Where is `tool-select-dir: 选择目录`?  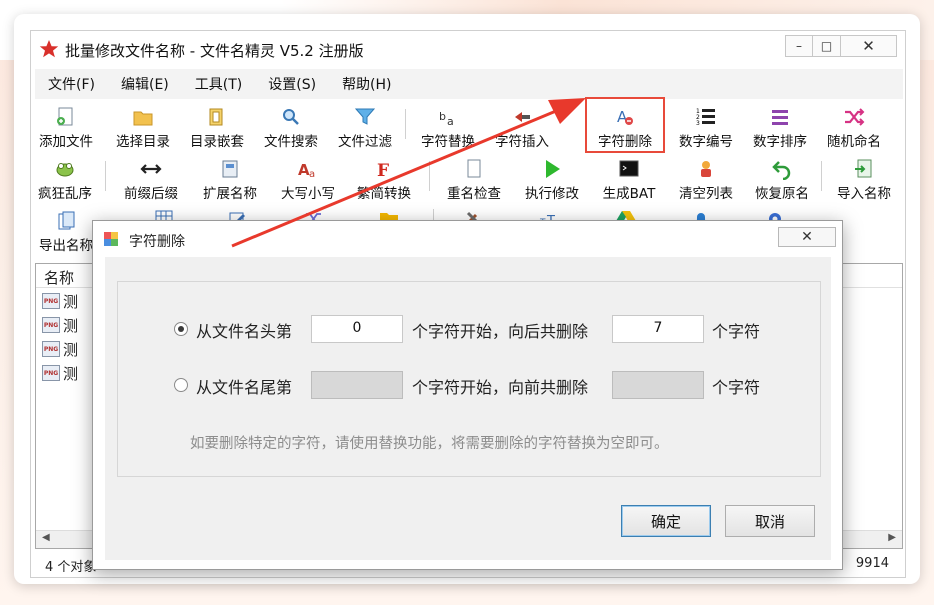 tool-select-dir: 选择目录 is located at coordinates (143, 128).